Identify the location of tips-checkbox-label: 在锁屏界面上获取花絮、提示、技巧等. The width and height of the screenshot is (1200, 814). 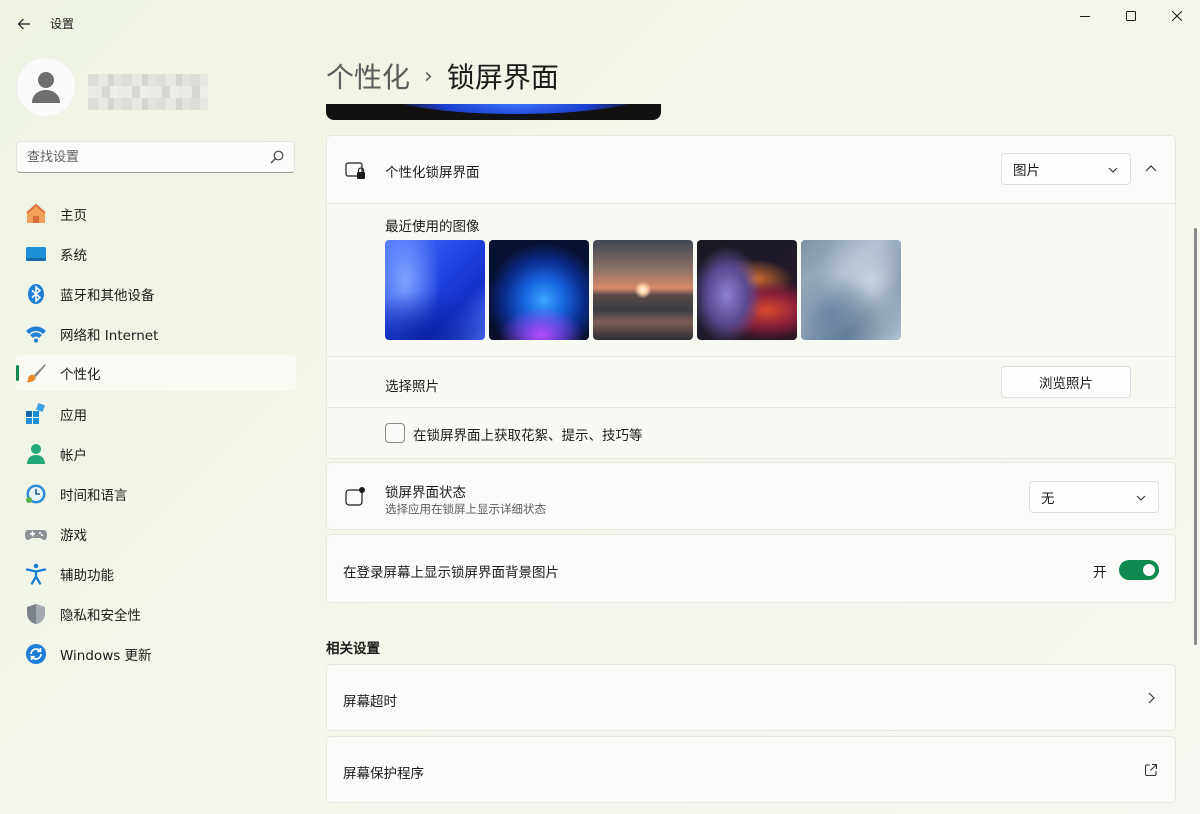
(528, 434).